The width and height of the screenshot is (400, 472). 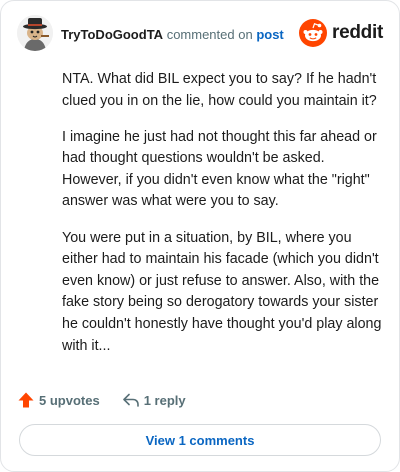 I want to click on action-text: commented on, so click(x=209, y=34).